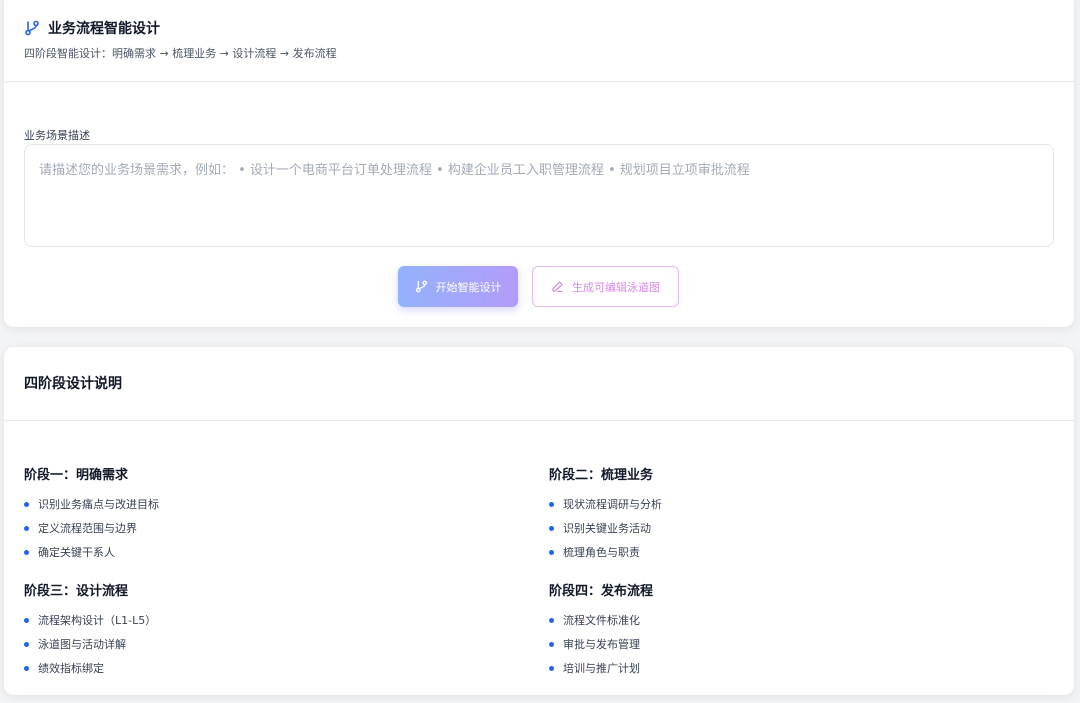 Image resolution: width=1080 pixels, height=703 pixels. I want to click on stage-2: 阶段二：梳理业务 现状流程调研与分析 识别关键业务活动 梳理角色与职责, so click(605, 514).